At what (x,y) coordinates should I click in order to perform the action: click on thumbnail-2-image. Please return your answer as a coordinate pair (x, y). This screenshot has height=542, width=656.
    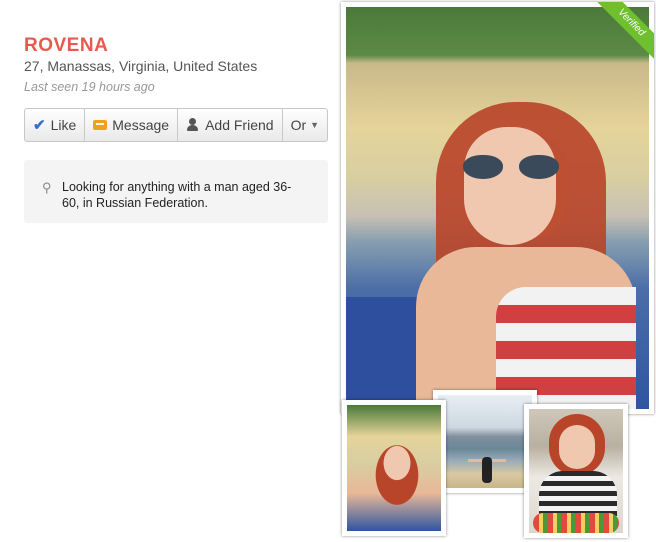
    Looking at the image, I should click on (485, 441).